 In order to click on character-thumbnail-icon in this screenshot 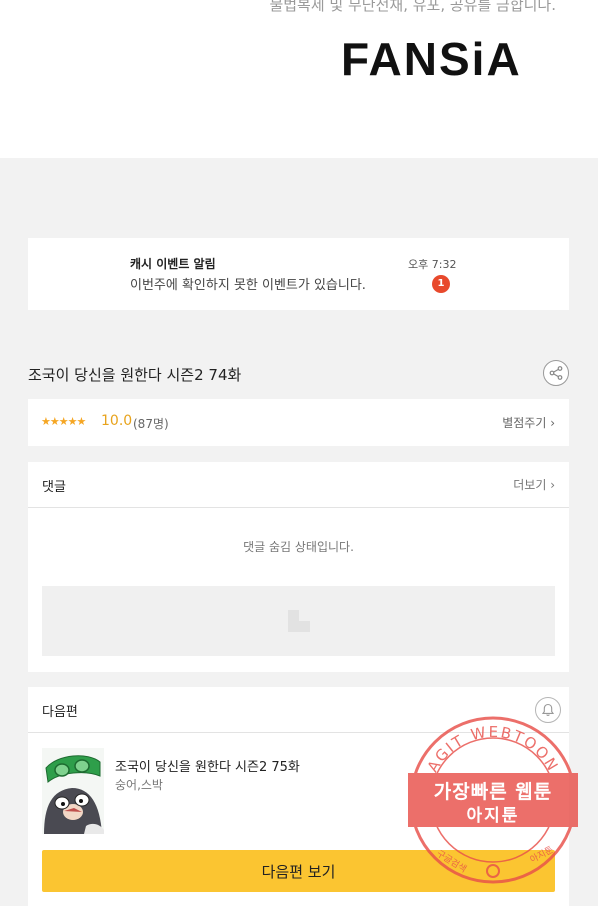, I will do `click(73, 791)`.